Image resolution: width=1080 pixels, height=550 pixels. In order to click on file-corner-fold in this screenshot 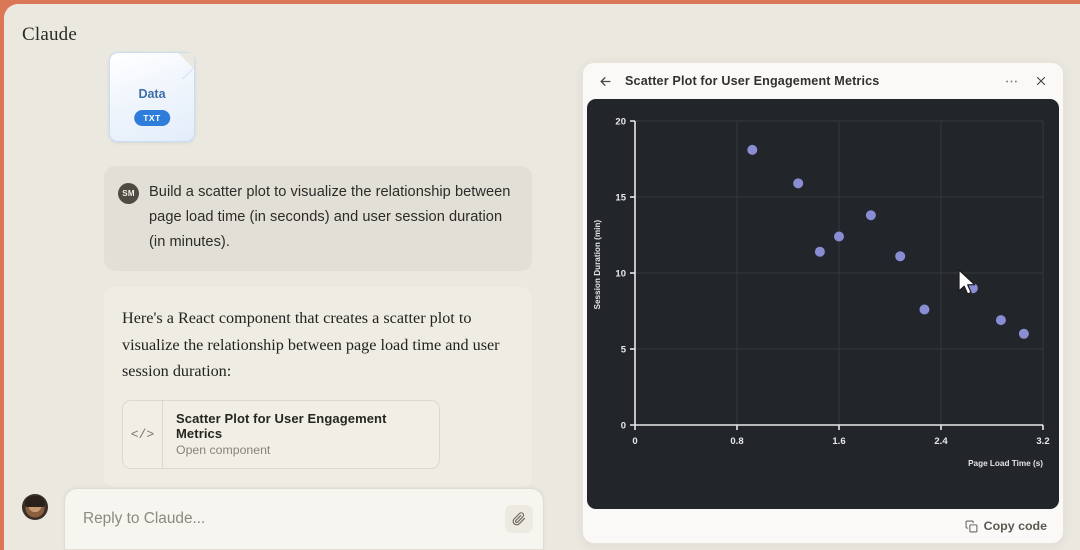, I will do `click(186, 61)`.